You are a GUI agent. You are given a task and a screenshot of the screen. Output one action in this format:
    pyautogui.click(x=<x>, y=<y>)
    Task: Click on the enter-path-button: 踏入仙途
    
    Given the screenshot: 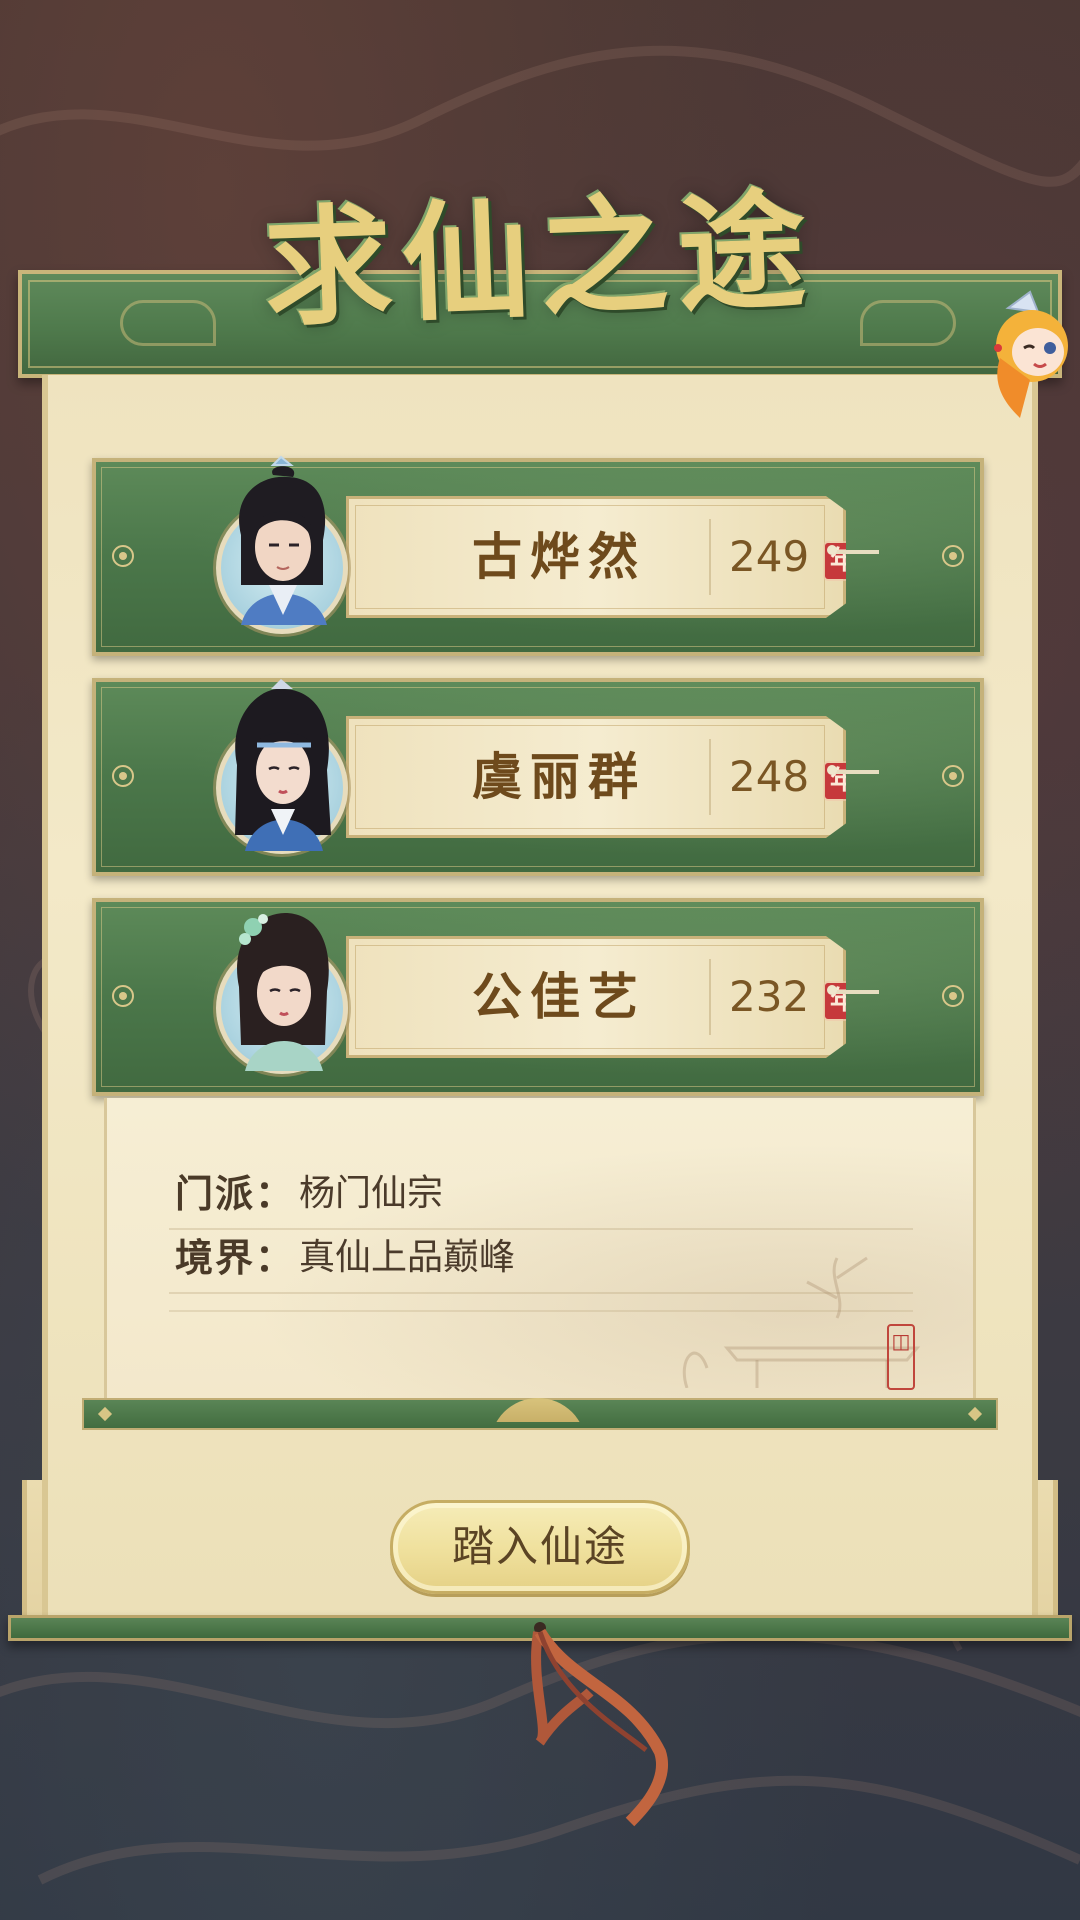 What is the action you would take?
    pyautogui.click(x=540, y=1547)
    